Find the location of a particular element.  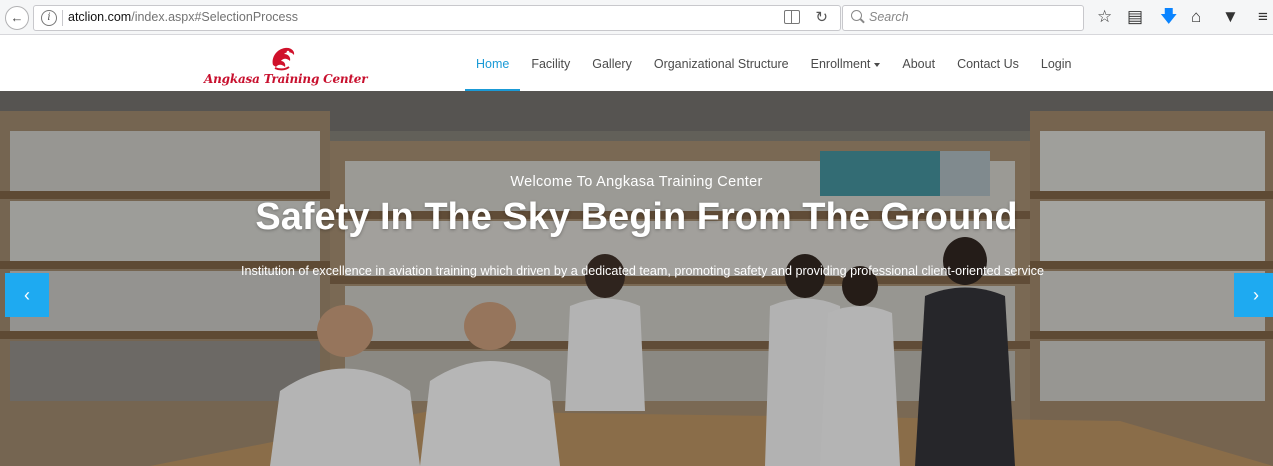

slider-next-button: › is located at coordinates (1253, 295).